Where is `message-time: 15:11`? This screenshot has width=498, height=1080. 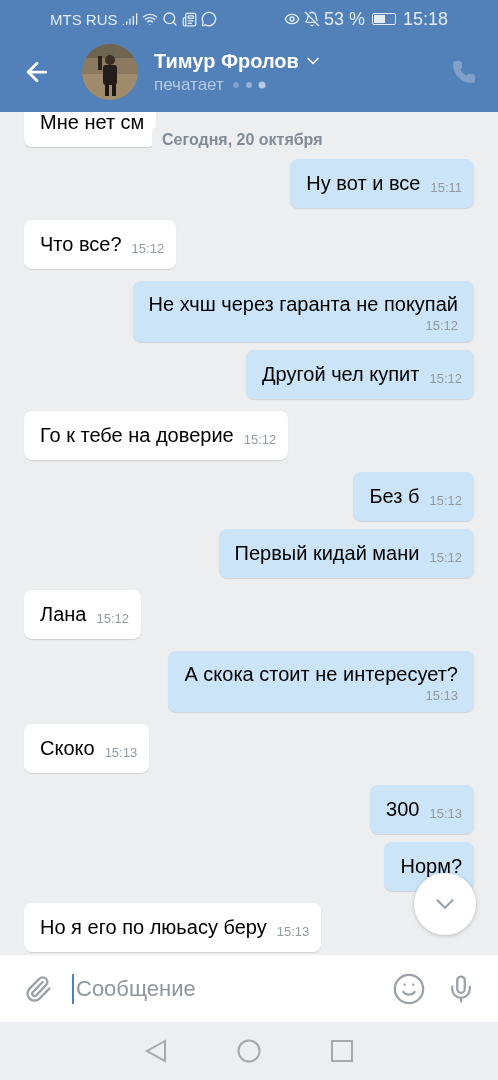
message-time: 15:11 is located at coordinates (446, 187).